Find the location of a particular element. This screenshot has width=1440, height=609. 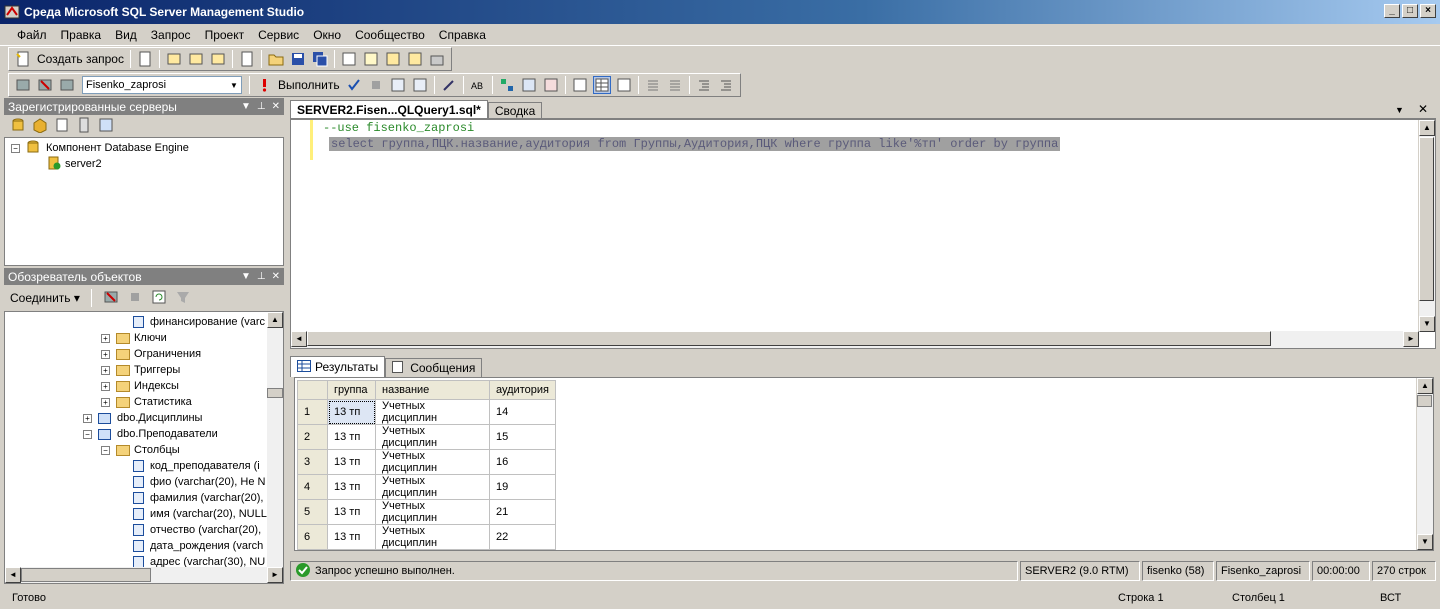

tree-db-engine-root: − Компонент Database Engine is located at coordinates (144, 148).